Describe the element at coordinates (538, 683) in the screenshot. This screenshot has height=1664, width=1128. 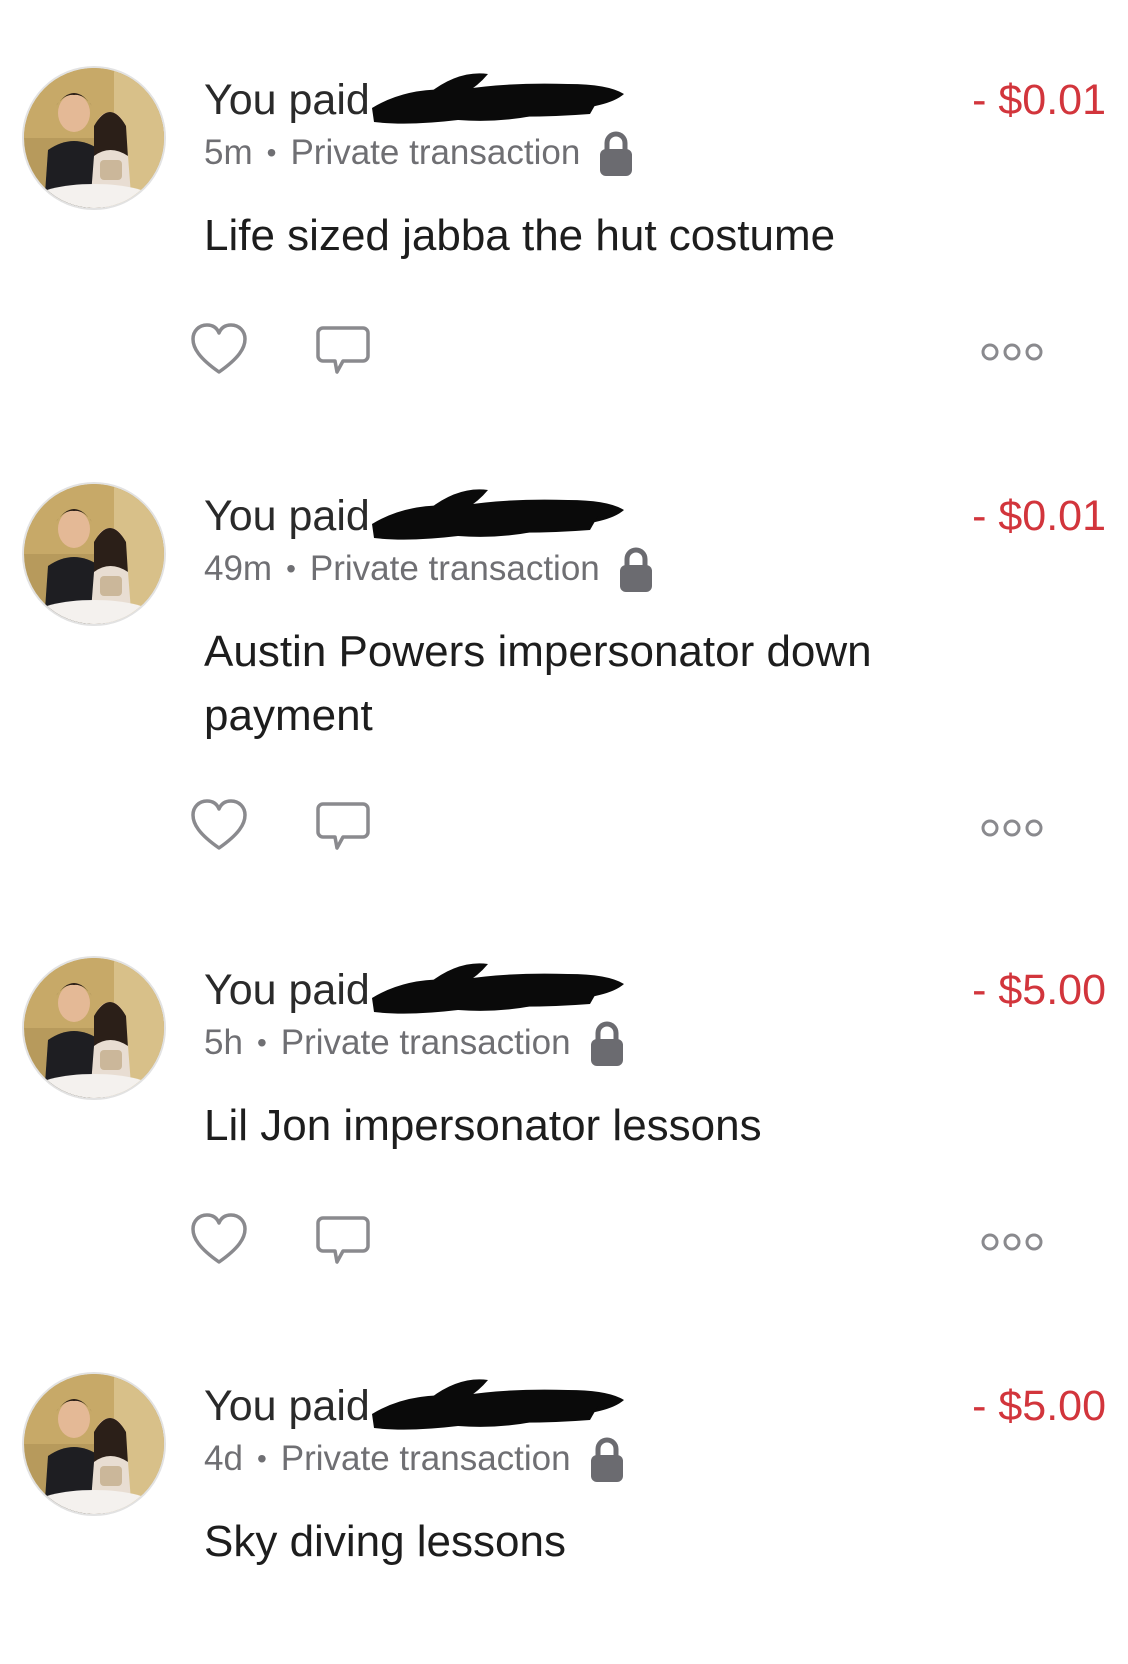
I see `payment-note: Austin Powers impersonator down payment` at that location.